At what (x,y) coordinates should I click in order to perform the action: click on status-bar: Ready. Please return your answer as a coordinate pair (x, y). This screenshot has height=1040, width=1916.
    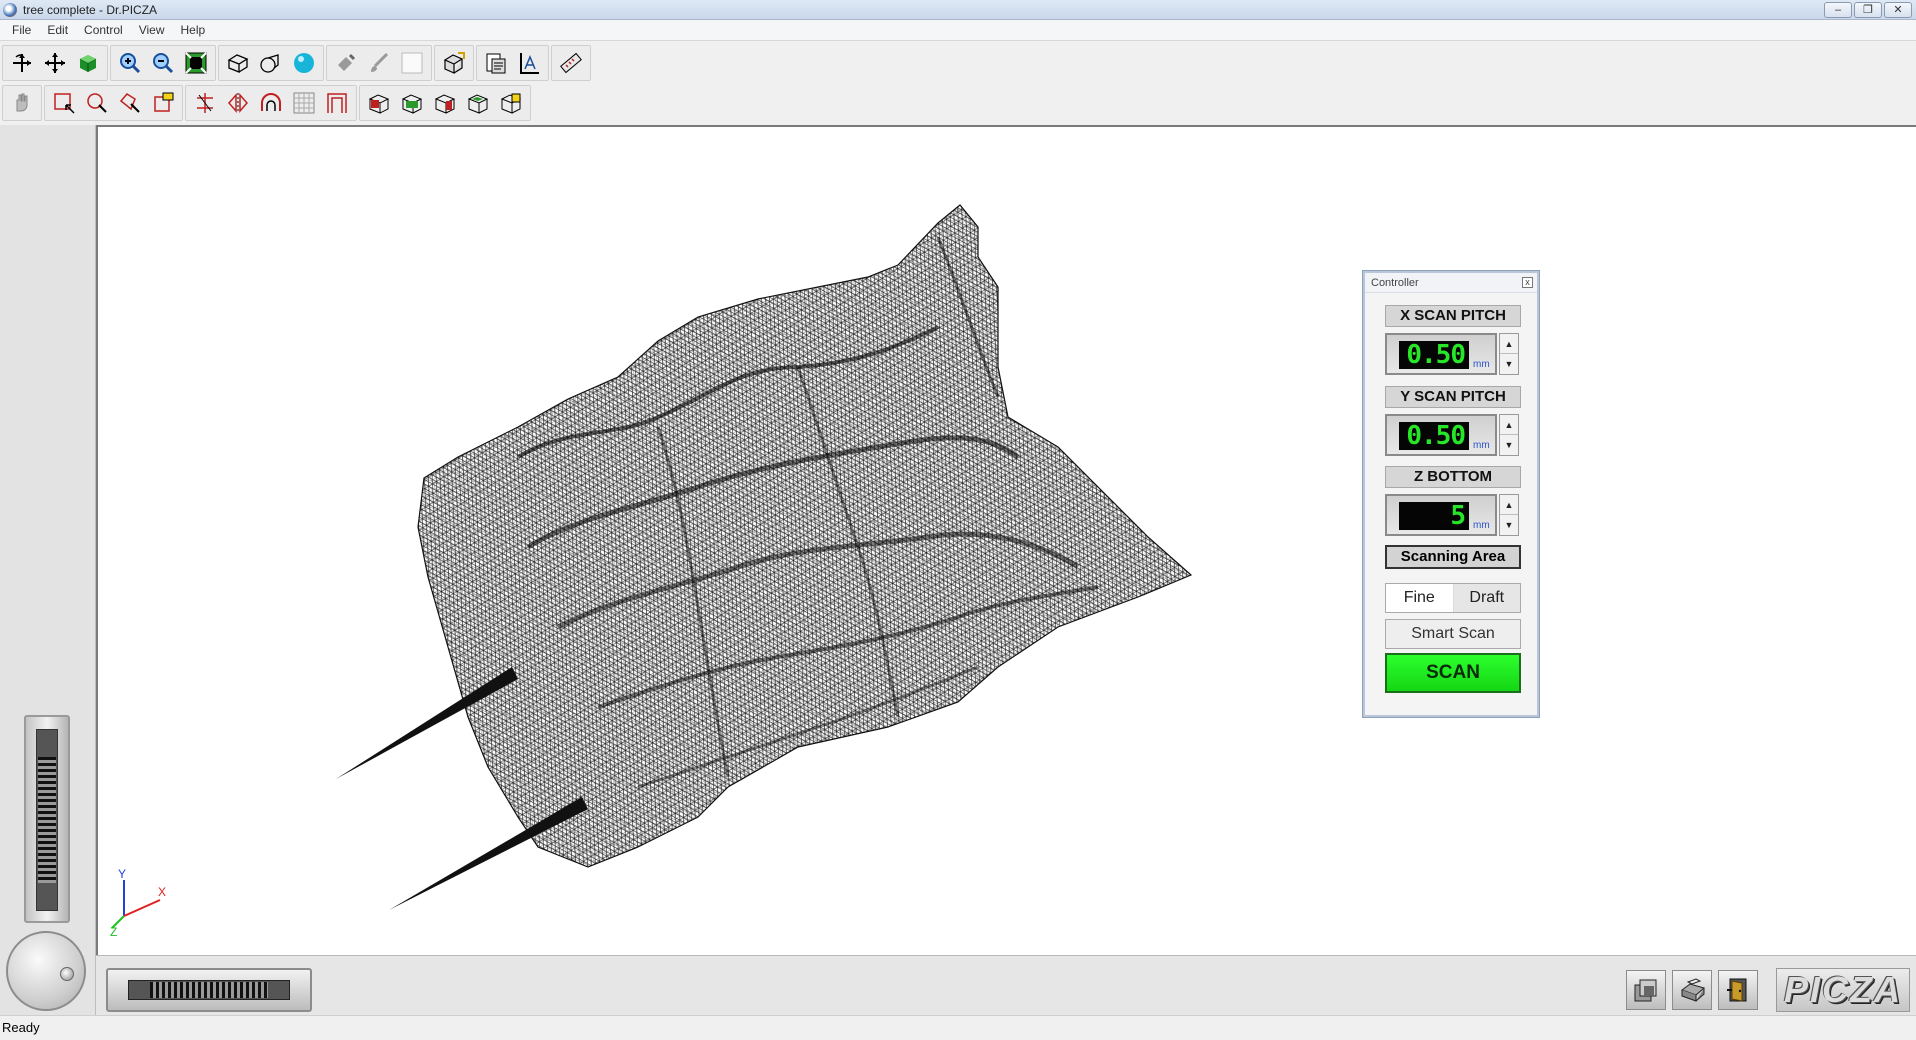
    Looking at the image, I should click on (958, 1027).